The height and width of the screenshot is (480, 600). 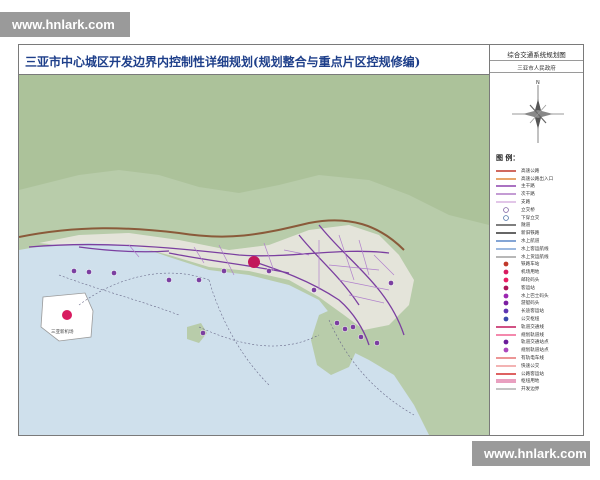 I want to click on legend-label: 水上客运航线, so click(x=535, y=249).